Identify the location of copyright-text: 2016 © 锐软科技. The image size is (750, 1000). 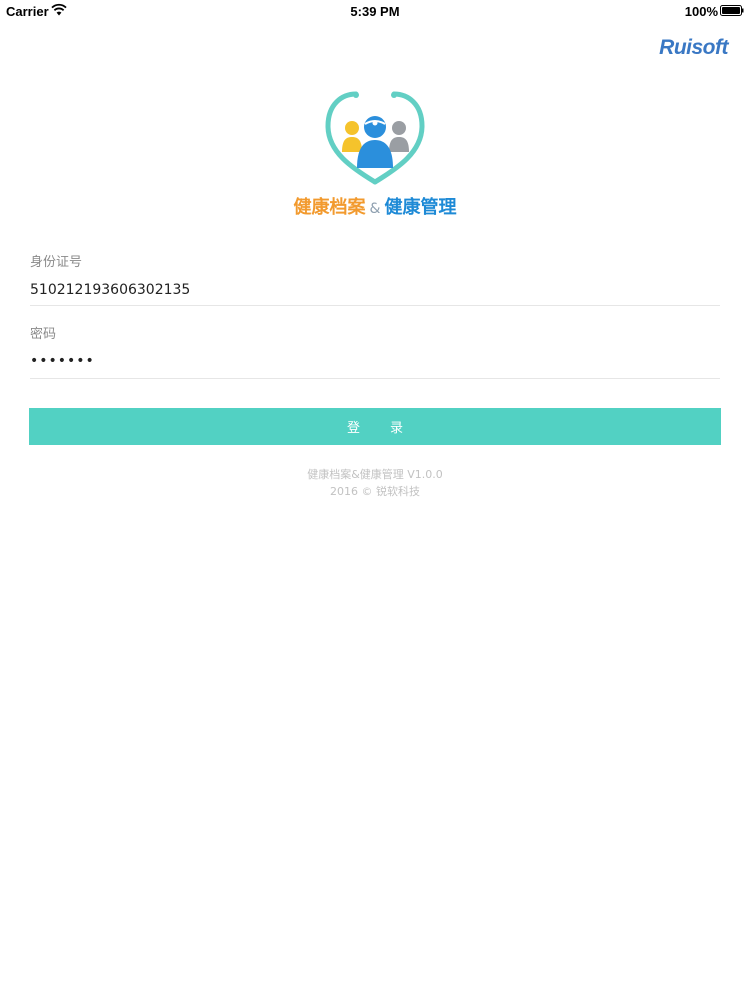
(375, 491).